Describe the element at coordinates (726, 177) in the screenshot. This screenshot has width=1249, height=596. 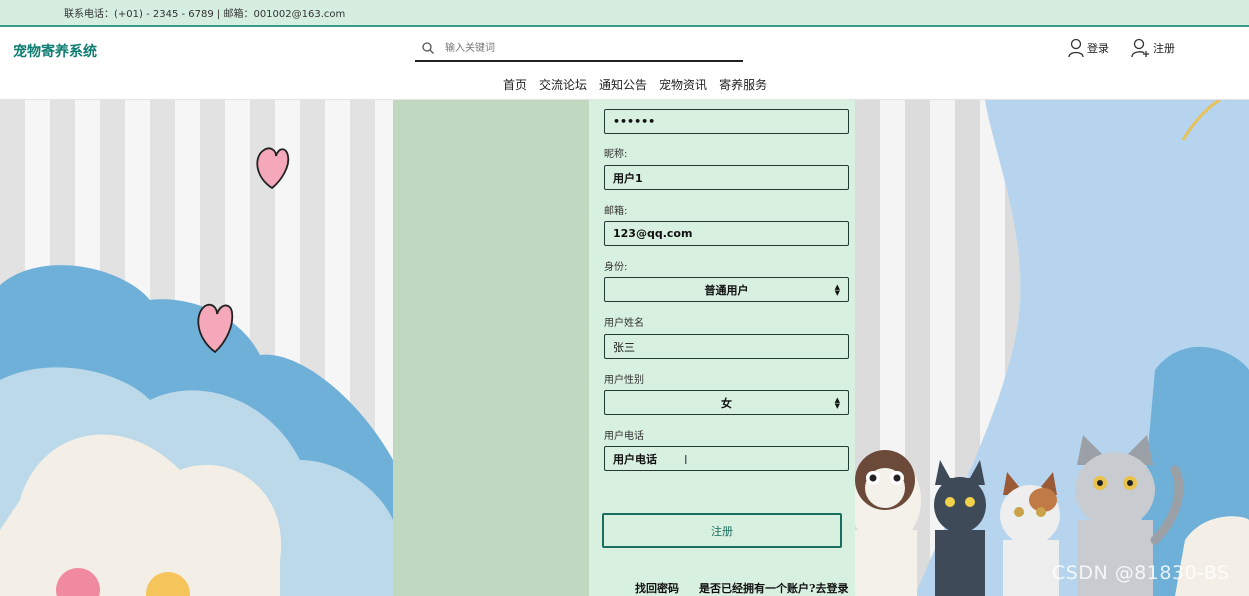
I see `nickname-field: 用户1` at that location.